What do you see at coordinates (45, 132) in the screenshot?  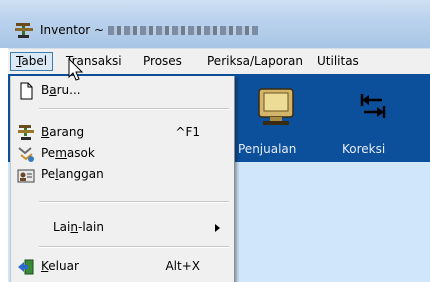 I see `label-accel: B` at bounding box center [45, 132].